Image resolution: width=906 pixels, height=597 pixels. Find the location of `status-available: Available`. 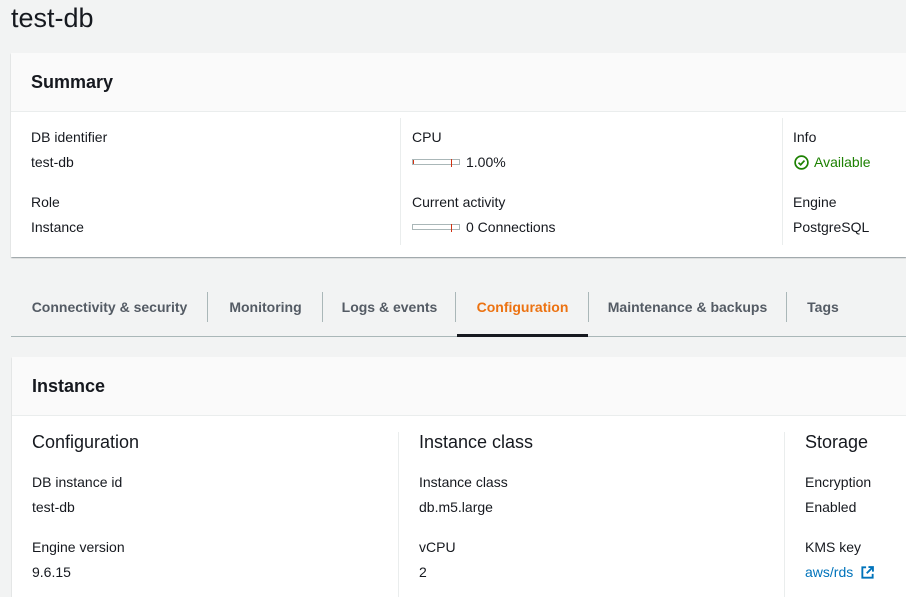

status-available: Available is located at coordinates (842, 162).